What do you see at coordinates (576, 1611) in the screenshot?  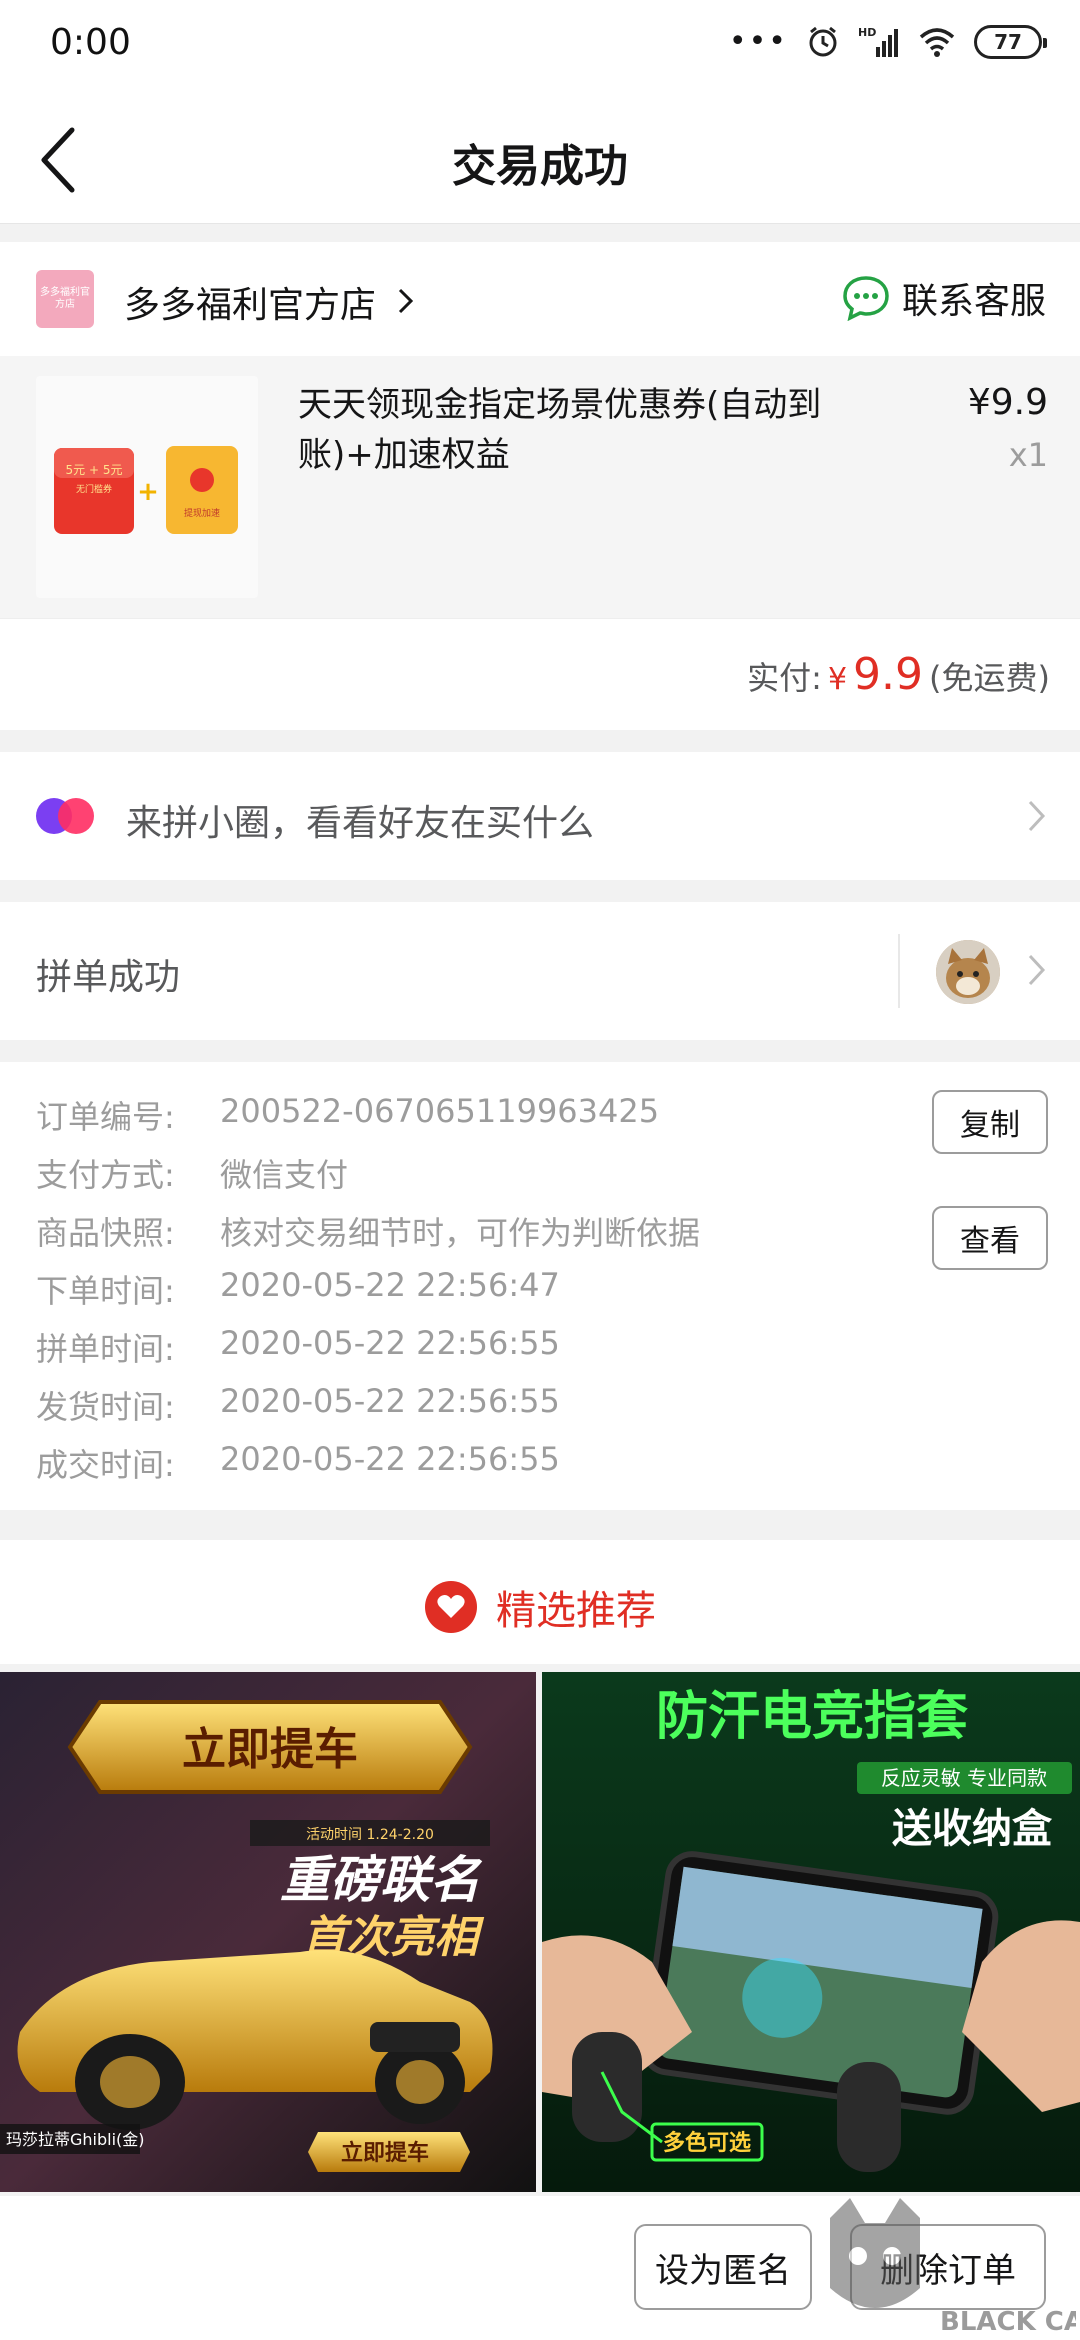 I see `recommend-title-text: 精选推荐` at bounding box center [576, 1611].